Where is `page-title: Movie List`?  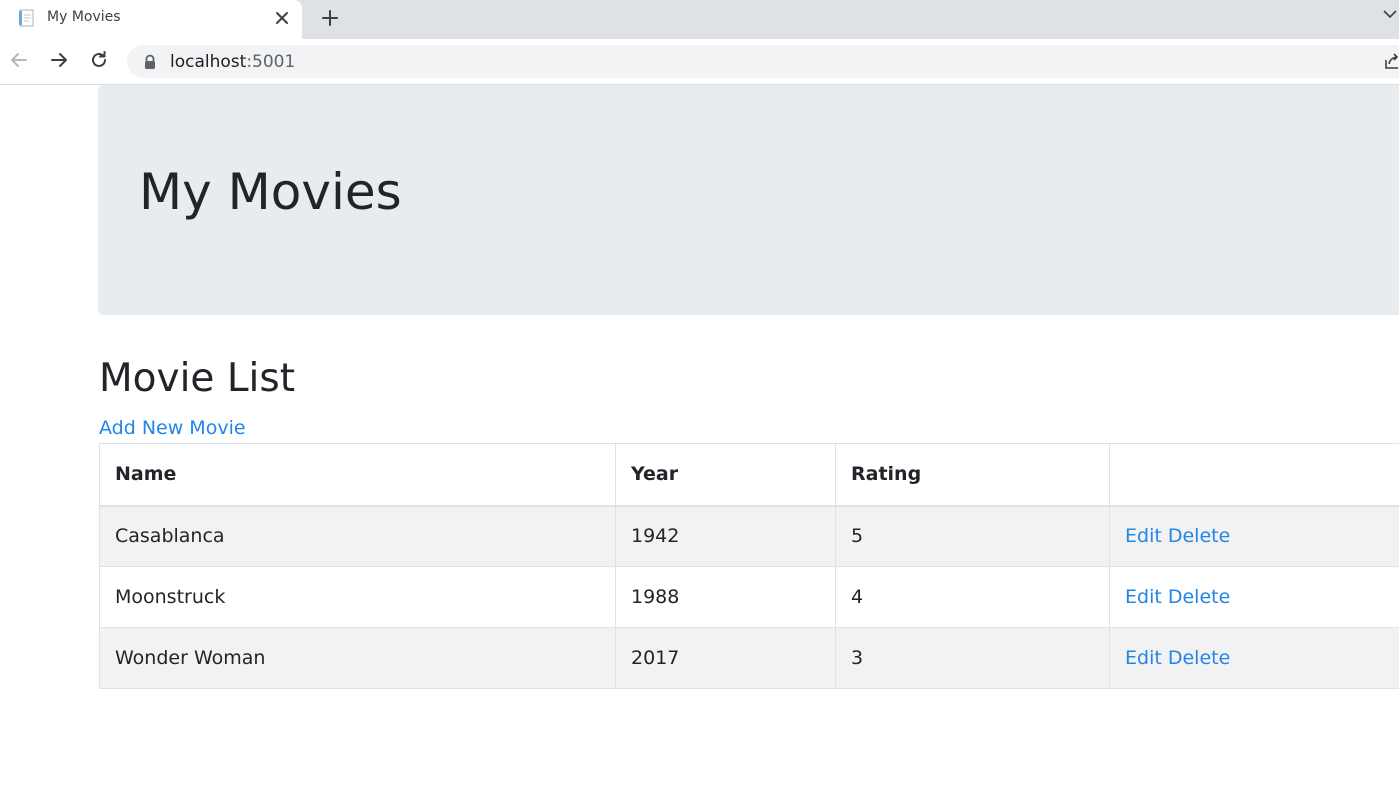 page-title: Movie List is located at coordinates (197, 378).